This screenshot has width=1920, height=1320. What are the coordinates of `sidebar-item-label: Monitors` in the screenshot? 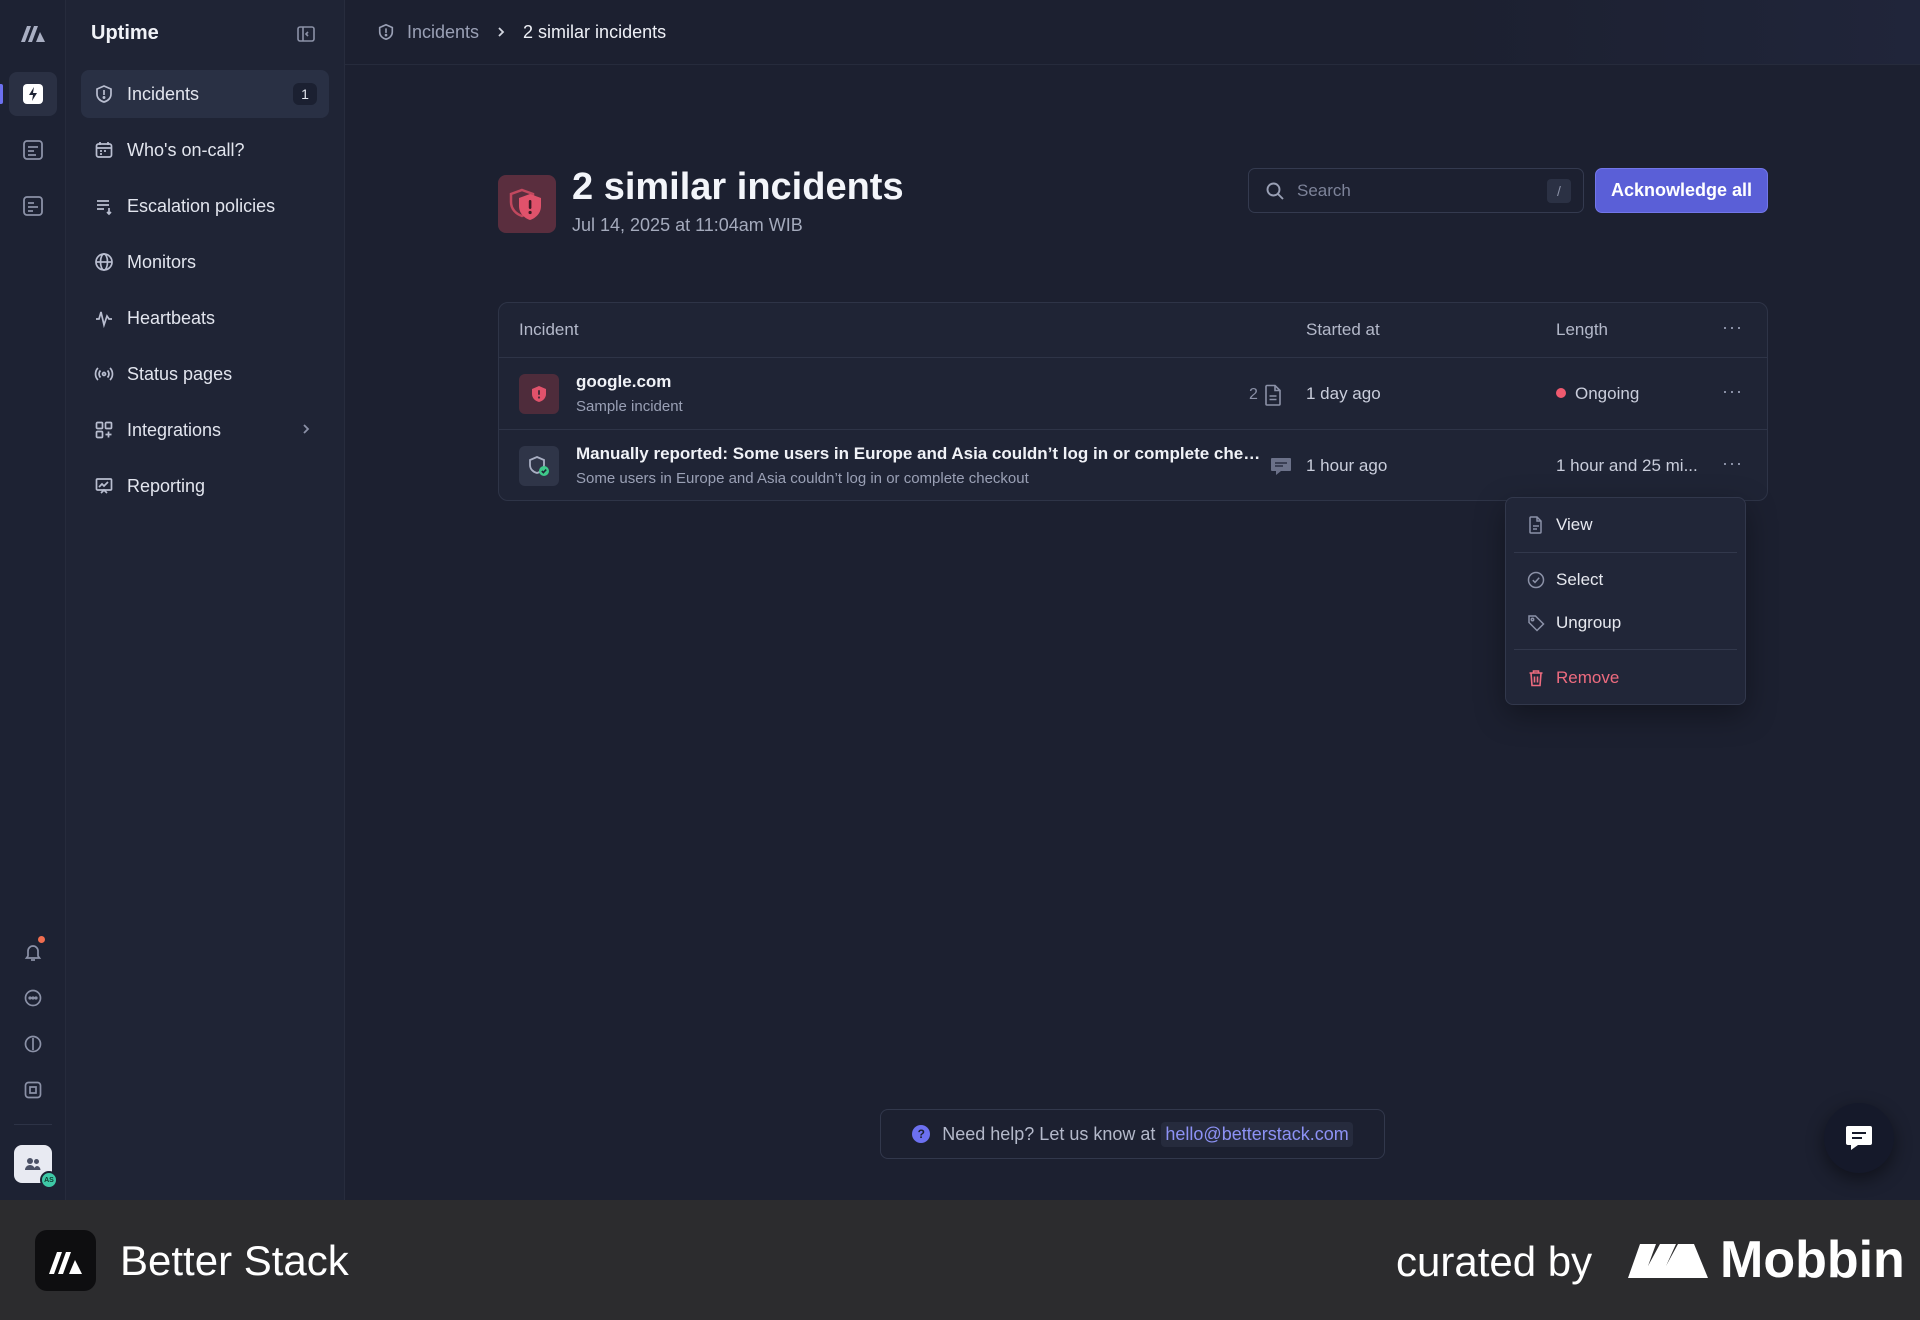 It's located at (162, 261).